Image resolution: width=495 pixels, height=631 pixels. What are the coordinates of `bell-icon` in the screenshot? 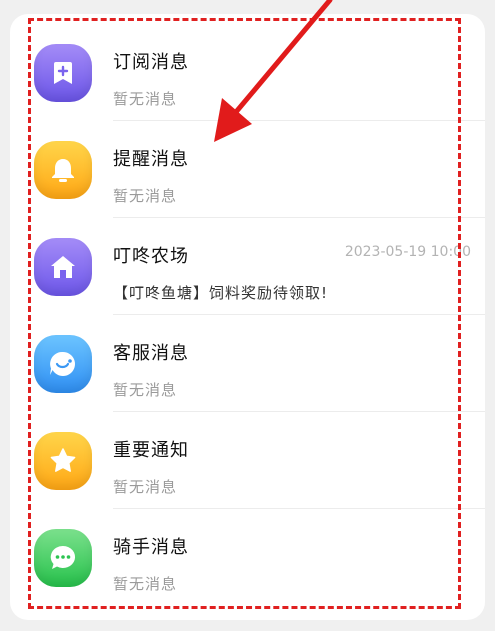 It's located at (63, 170).